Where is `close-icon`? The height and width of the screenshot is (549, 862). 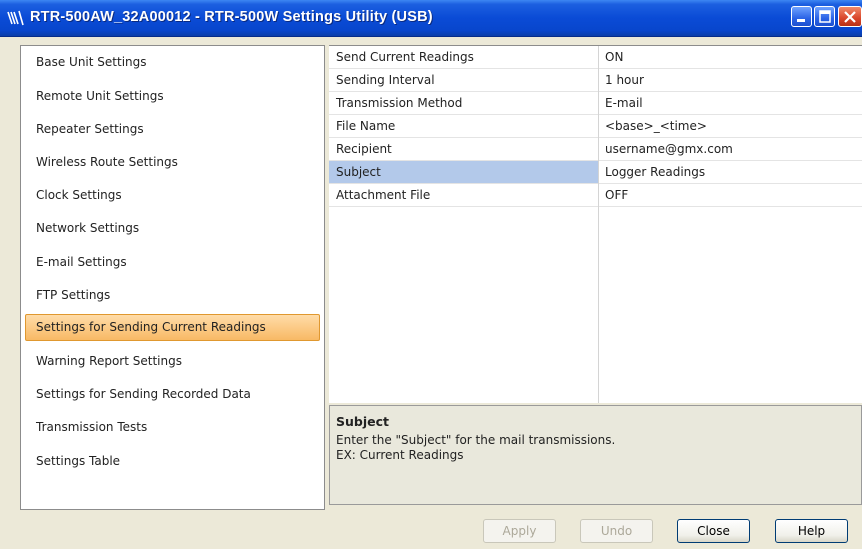
close-icon is located at coordinates (850, 17).